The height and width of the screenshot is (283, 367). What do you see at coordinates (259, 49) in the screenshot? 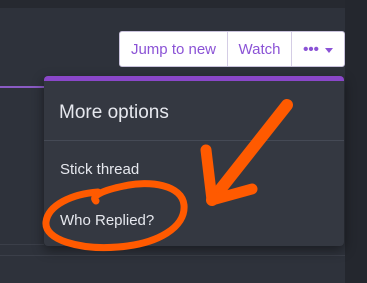
I see `watch-button: Watch` at bounding box center [259, 49].